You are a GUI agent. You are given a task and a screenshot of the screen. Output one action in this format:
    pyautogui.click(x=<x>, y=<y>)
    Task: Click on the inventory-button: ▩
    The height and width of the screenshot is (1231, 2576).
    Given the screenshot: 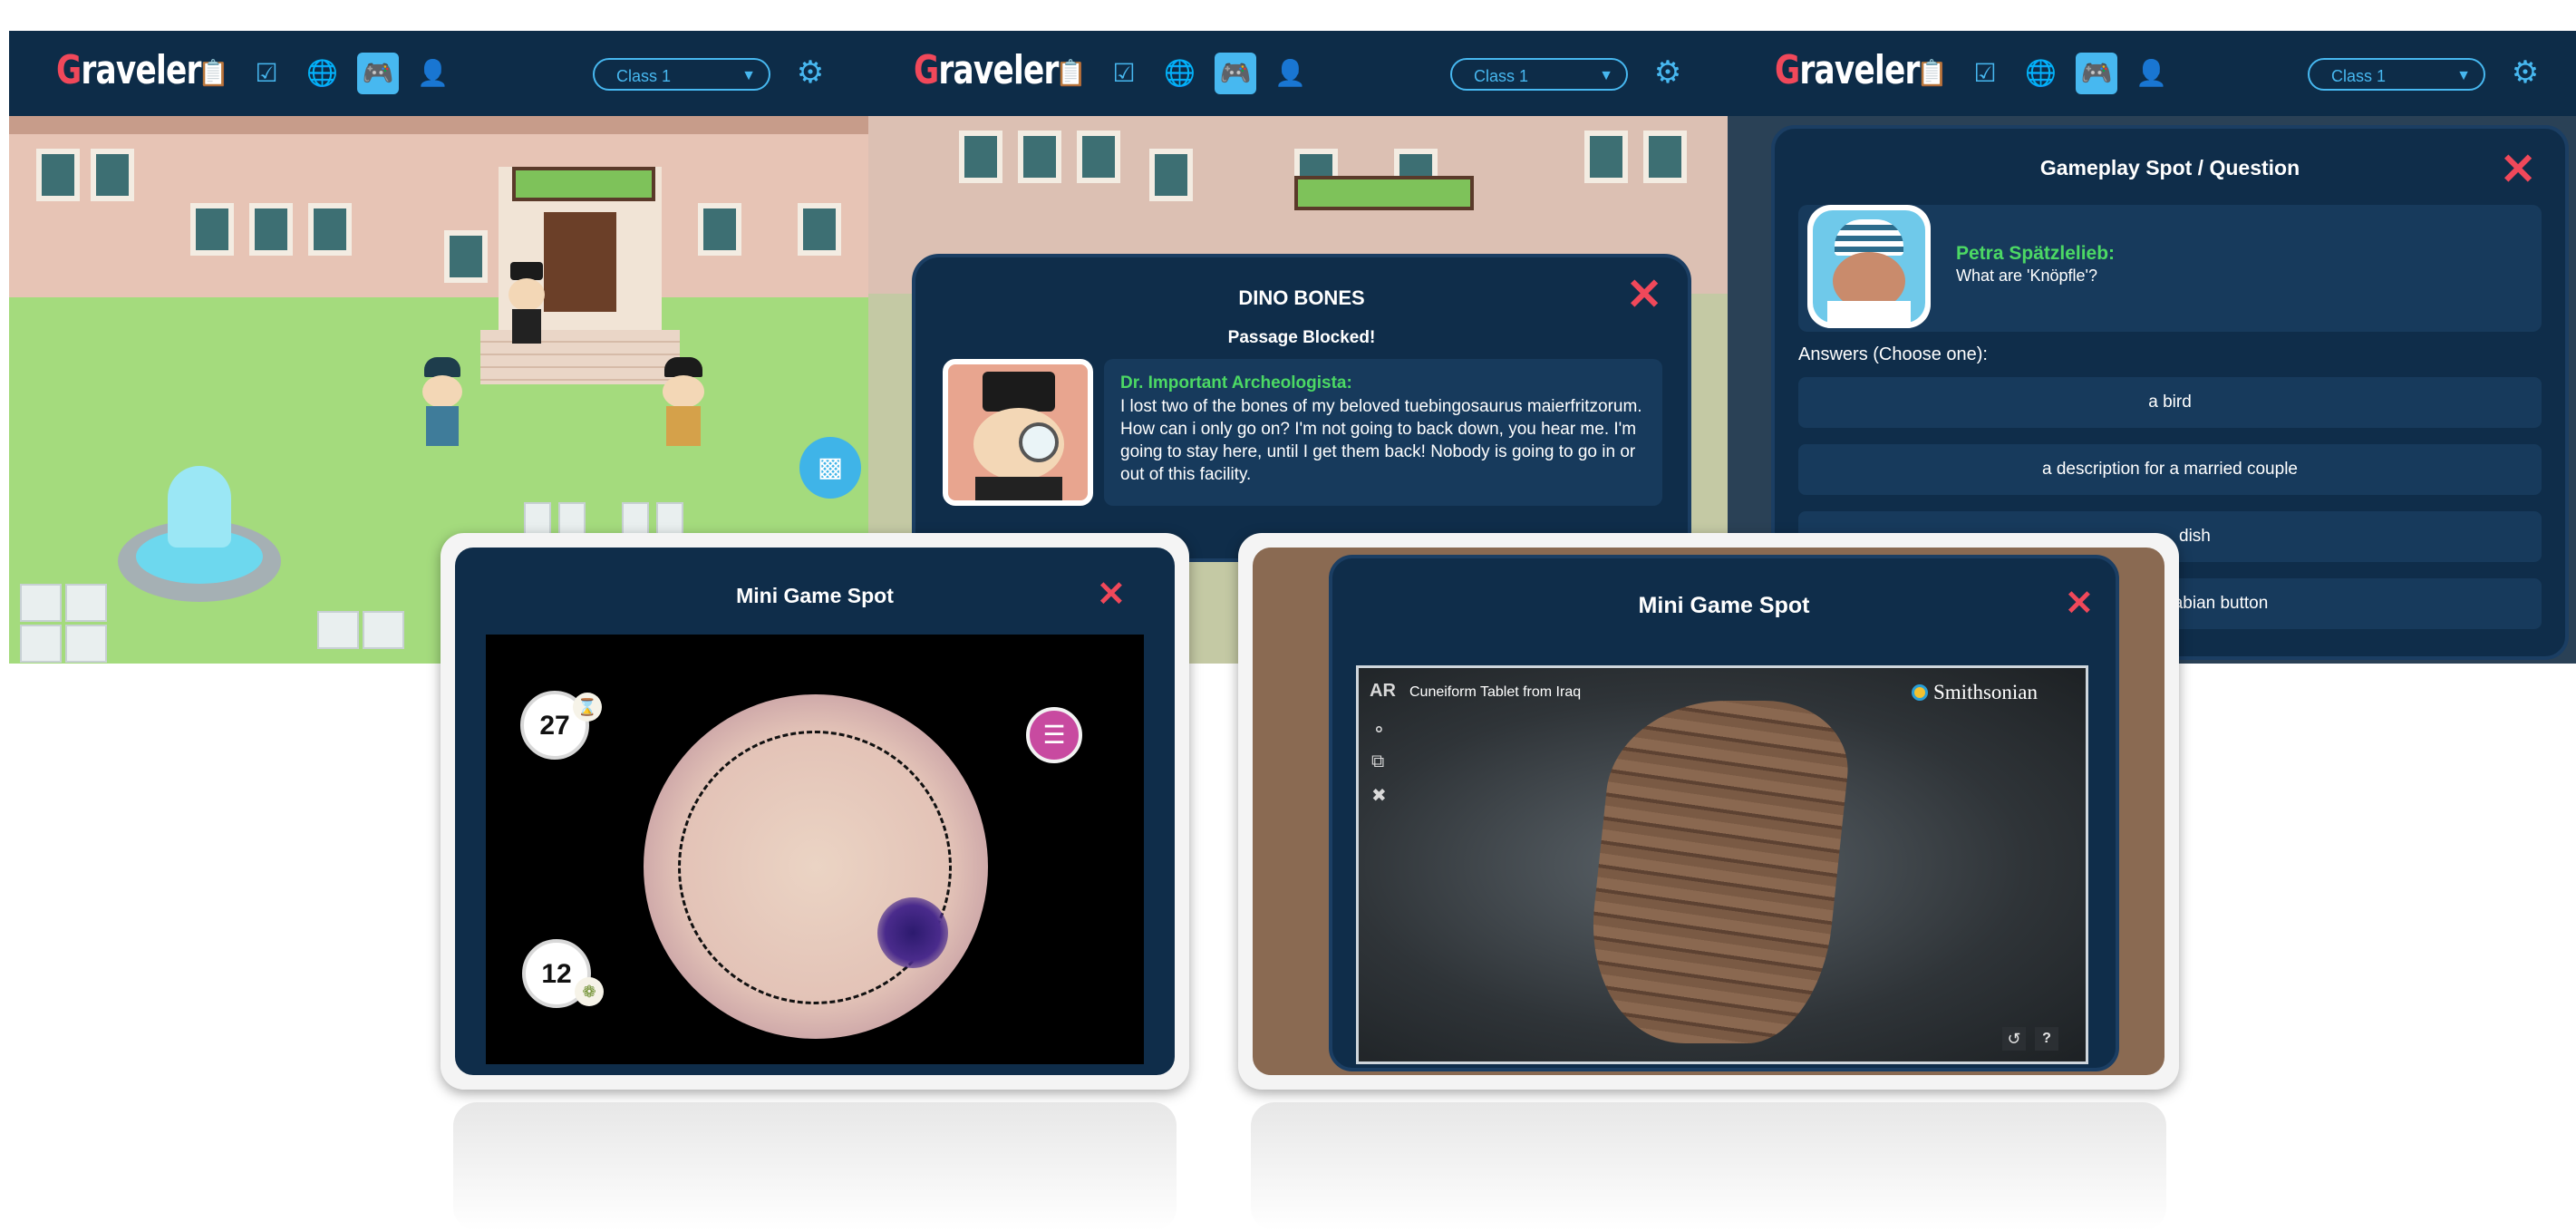 What is the action you would take?
    pyautogui.click(x=830, y=468)
    